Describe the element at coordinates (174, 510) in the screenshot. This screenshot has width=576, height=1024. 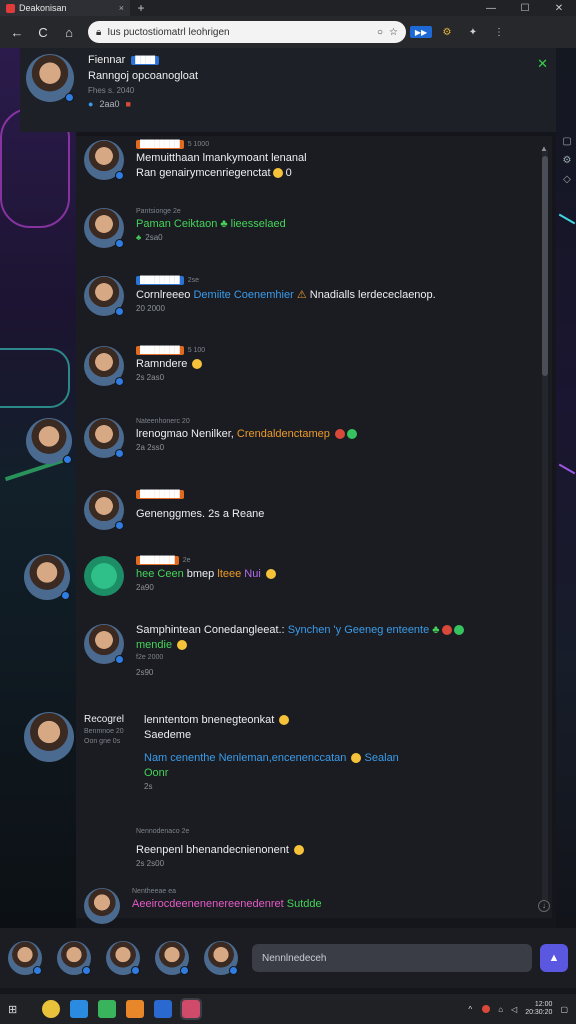
I see `chat-message: ████████ Genenggmes. 2s a Reane` at that location.